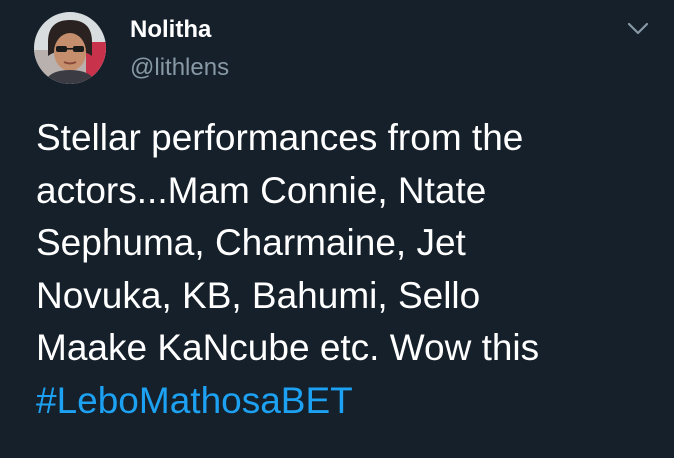 This screenshot has width=674, height=458. I want to click on hashtag-link: #LeboMathosaBET, so click(351, 401).